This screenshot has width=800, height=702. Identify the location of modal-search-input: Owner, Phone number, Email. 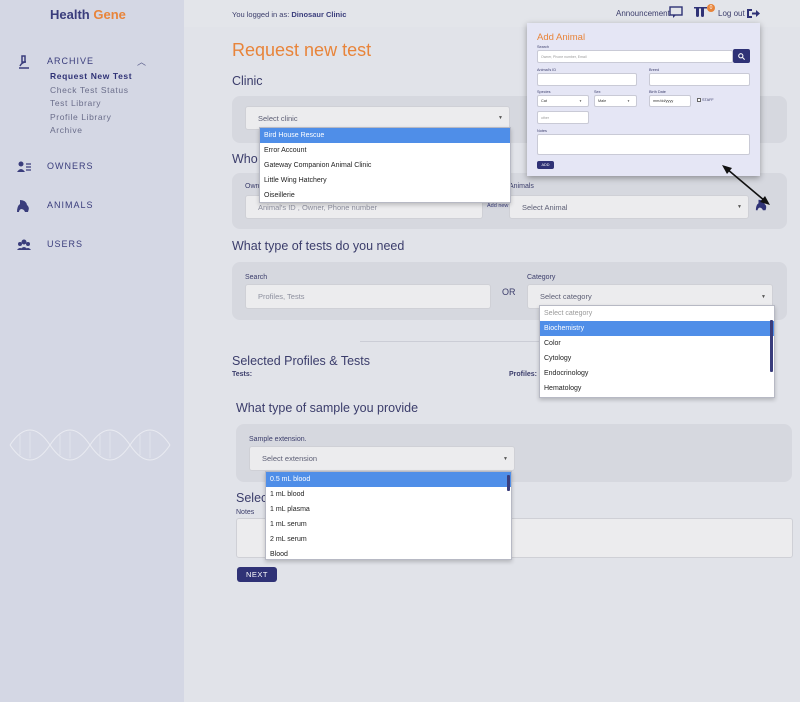
(635, 56).